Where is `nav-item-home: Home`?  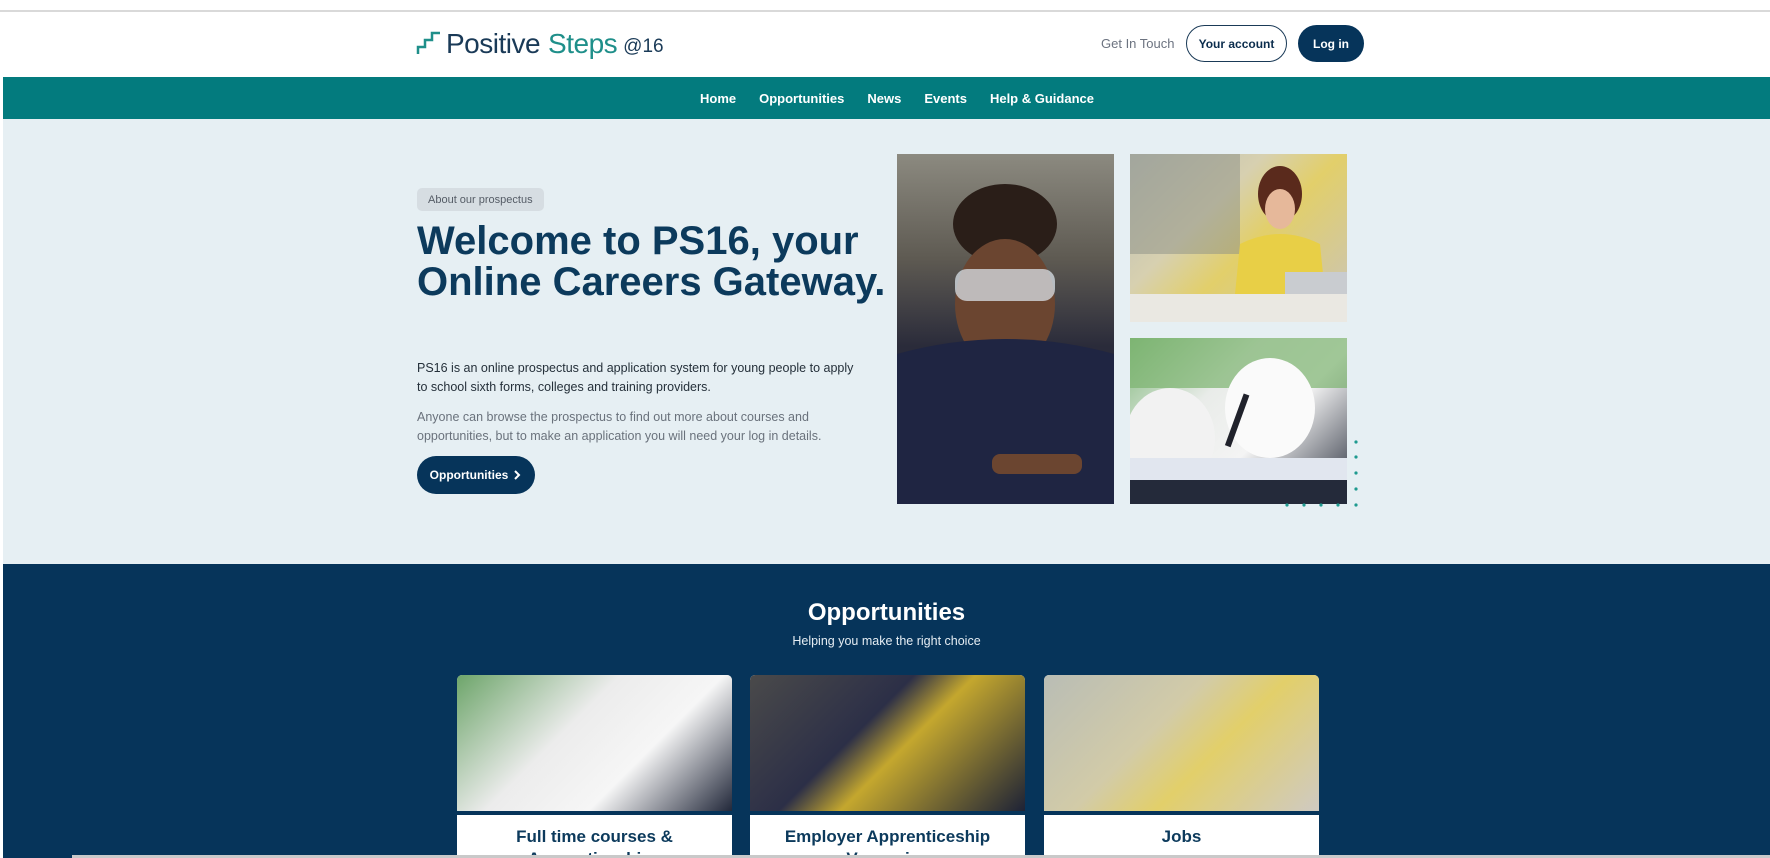
nav-item-home: Home is located at coordinates (718, 98).